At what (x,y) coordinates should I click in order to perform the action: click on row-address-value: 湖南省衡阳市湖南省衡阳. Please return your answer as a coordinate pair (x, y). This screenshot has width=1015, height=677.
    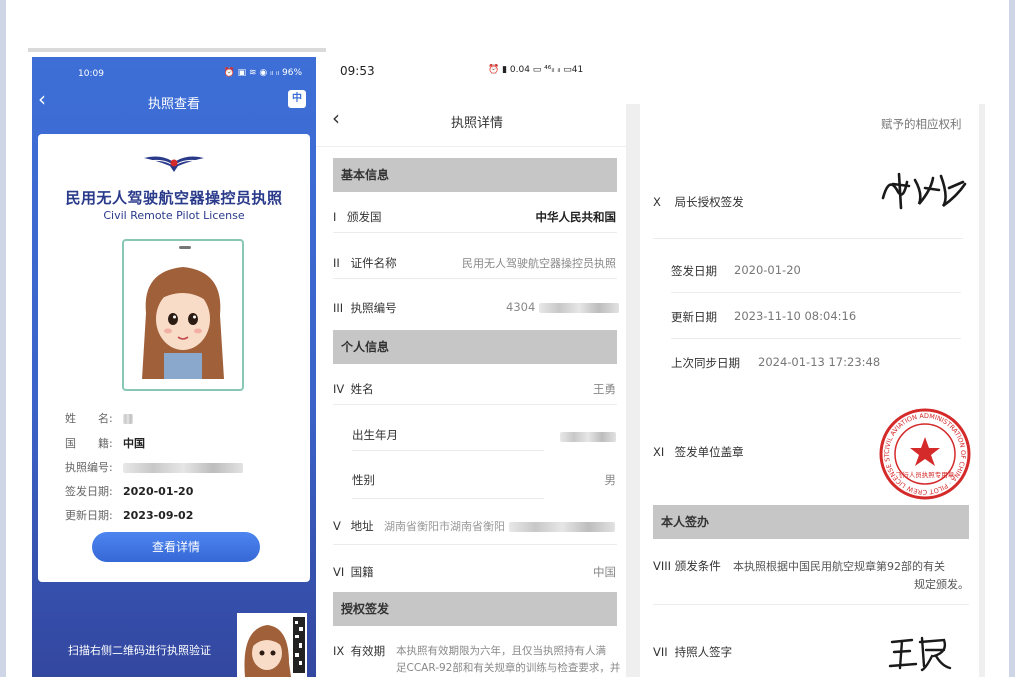
    Looking at the image, I should click on (499, 526).